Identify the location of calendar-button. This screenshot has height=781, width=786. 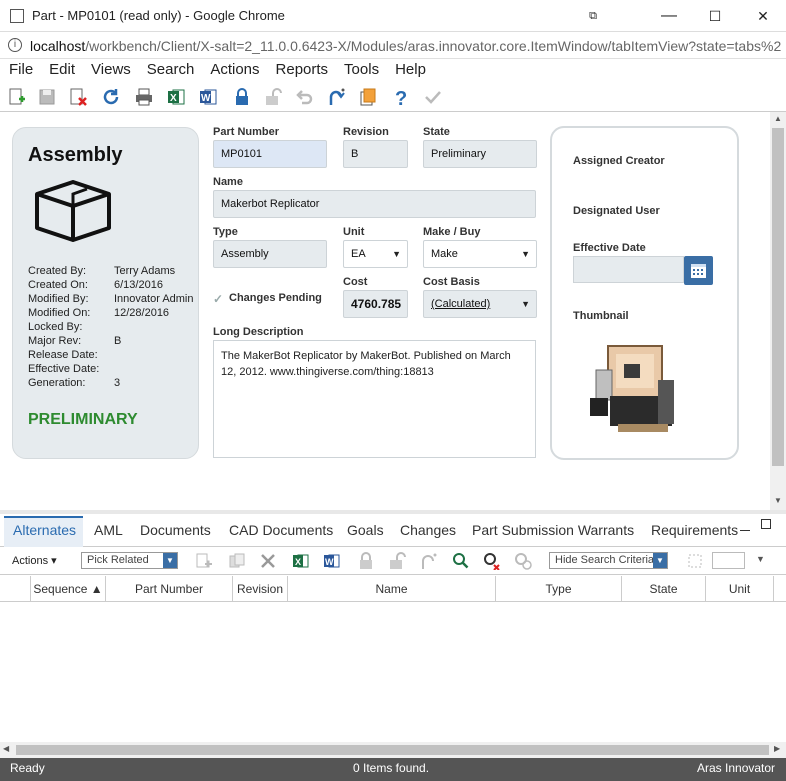
(698, 270).